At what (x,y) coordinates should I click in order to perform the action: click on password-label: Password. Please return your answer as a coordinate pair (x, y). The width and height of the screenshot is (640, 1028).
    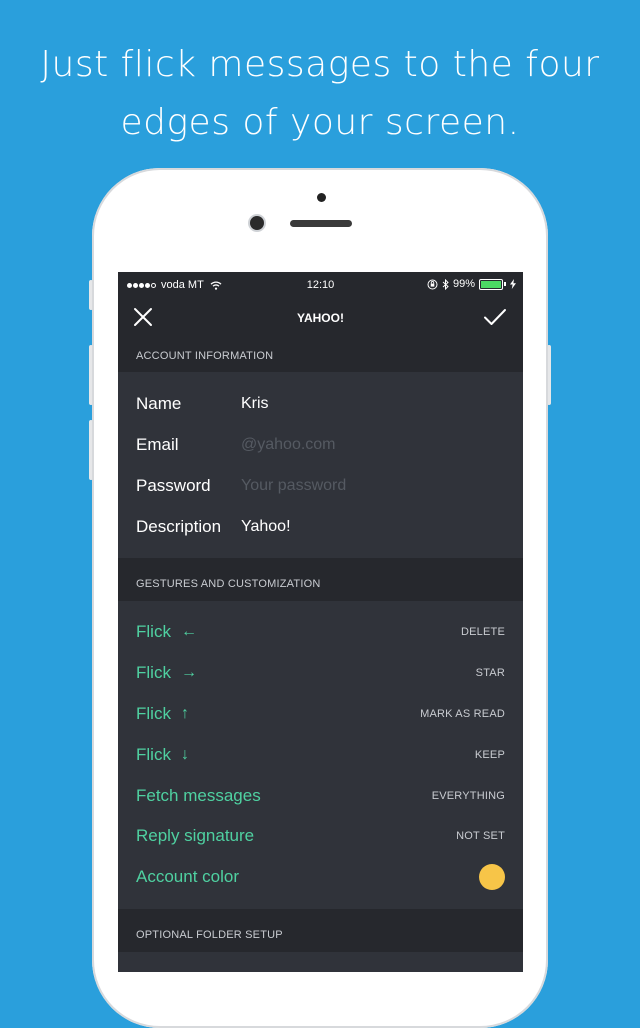
    Looking at the image, I should click on (173, 485).